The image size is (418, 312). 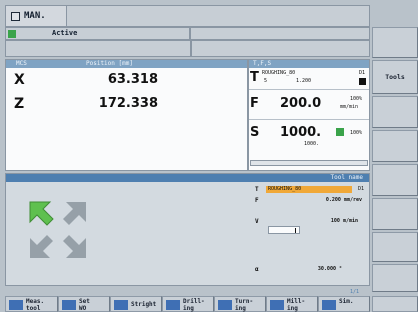 What do you see at coordinates (292, 308) in the screenshot?
I see `softkey-milling-sub: ing` at bounding box center [292, 308].